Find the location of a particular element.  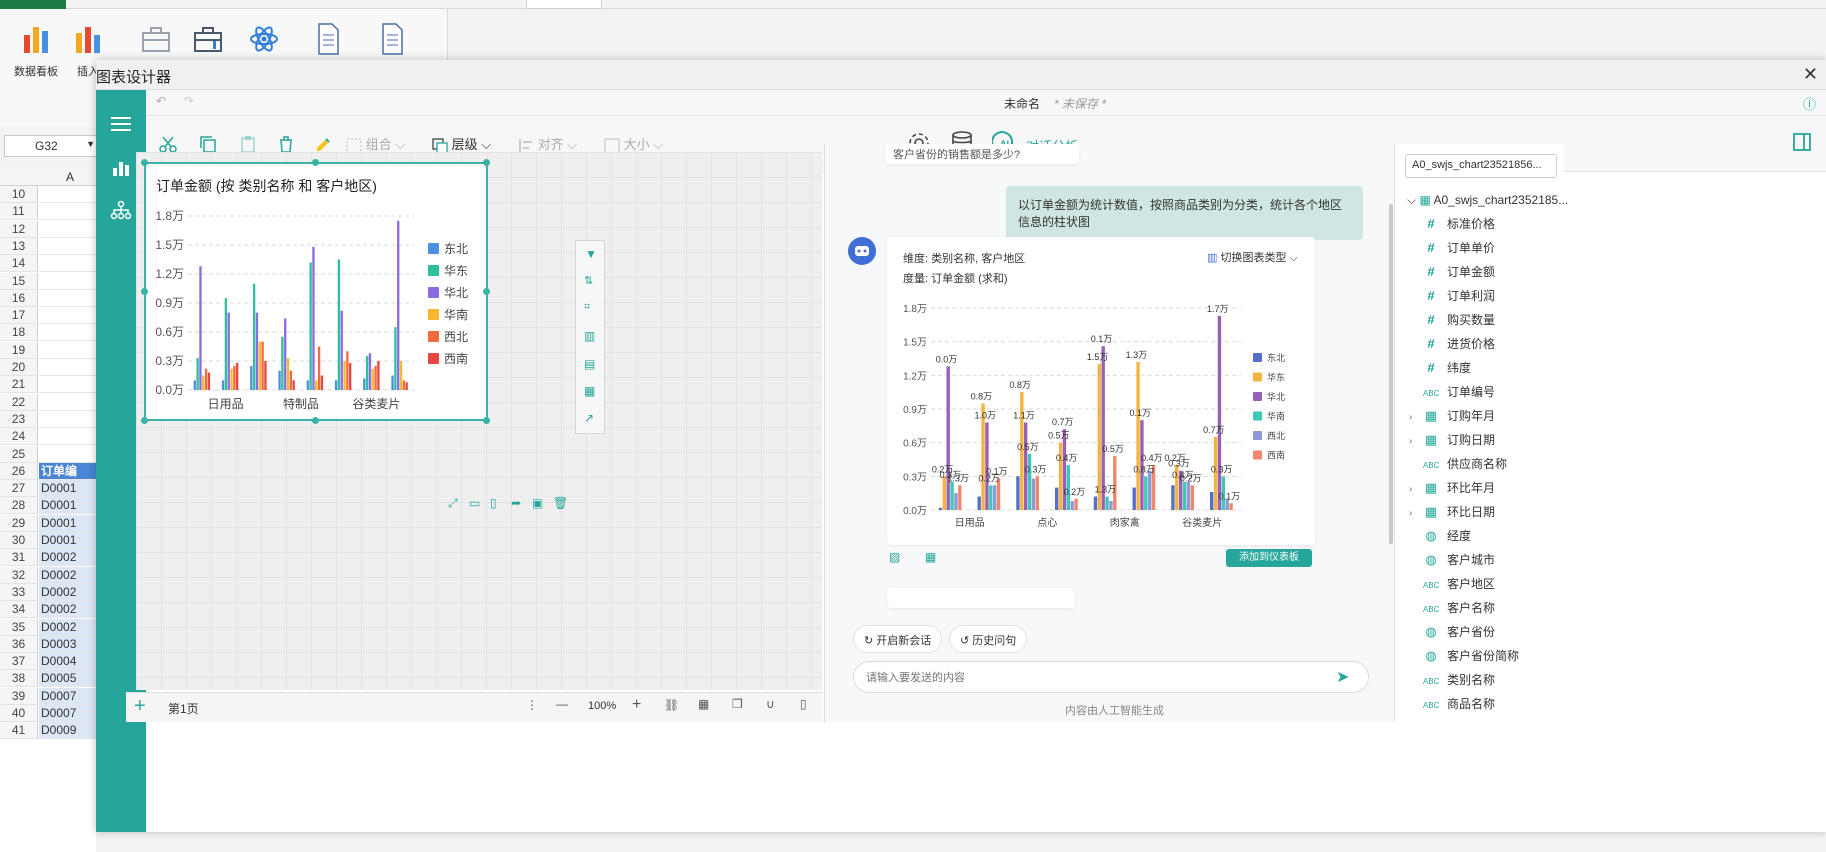

field-item: # 纬度 is located at coordinates (1440, 368).